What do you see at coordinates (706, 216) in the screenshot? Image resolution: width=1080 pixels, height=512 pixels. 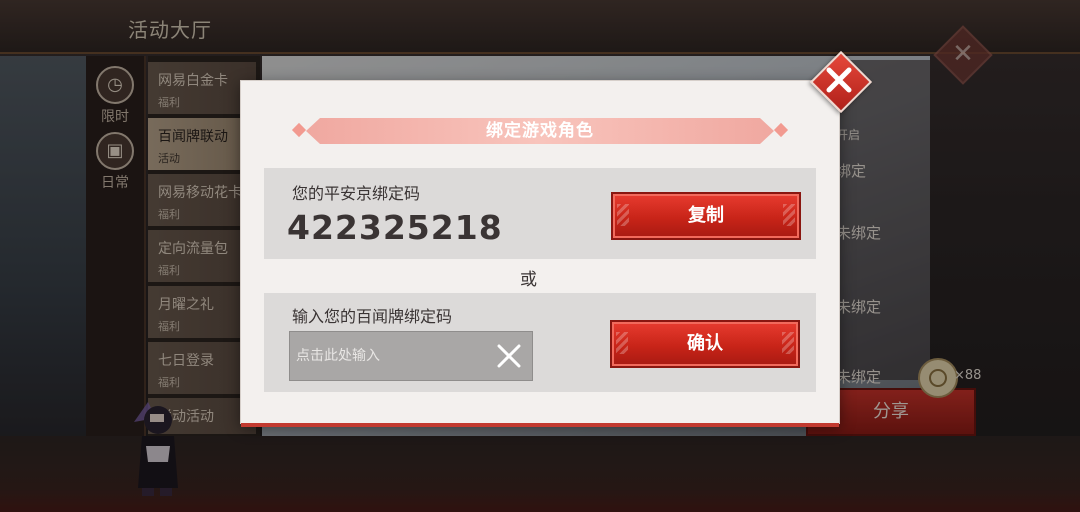 I see `copy-button: 复制` at bounding box center [706, 216].